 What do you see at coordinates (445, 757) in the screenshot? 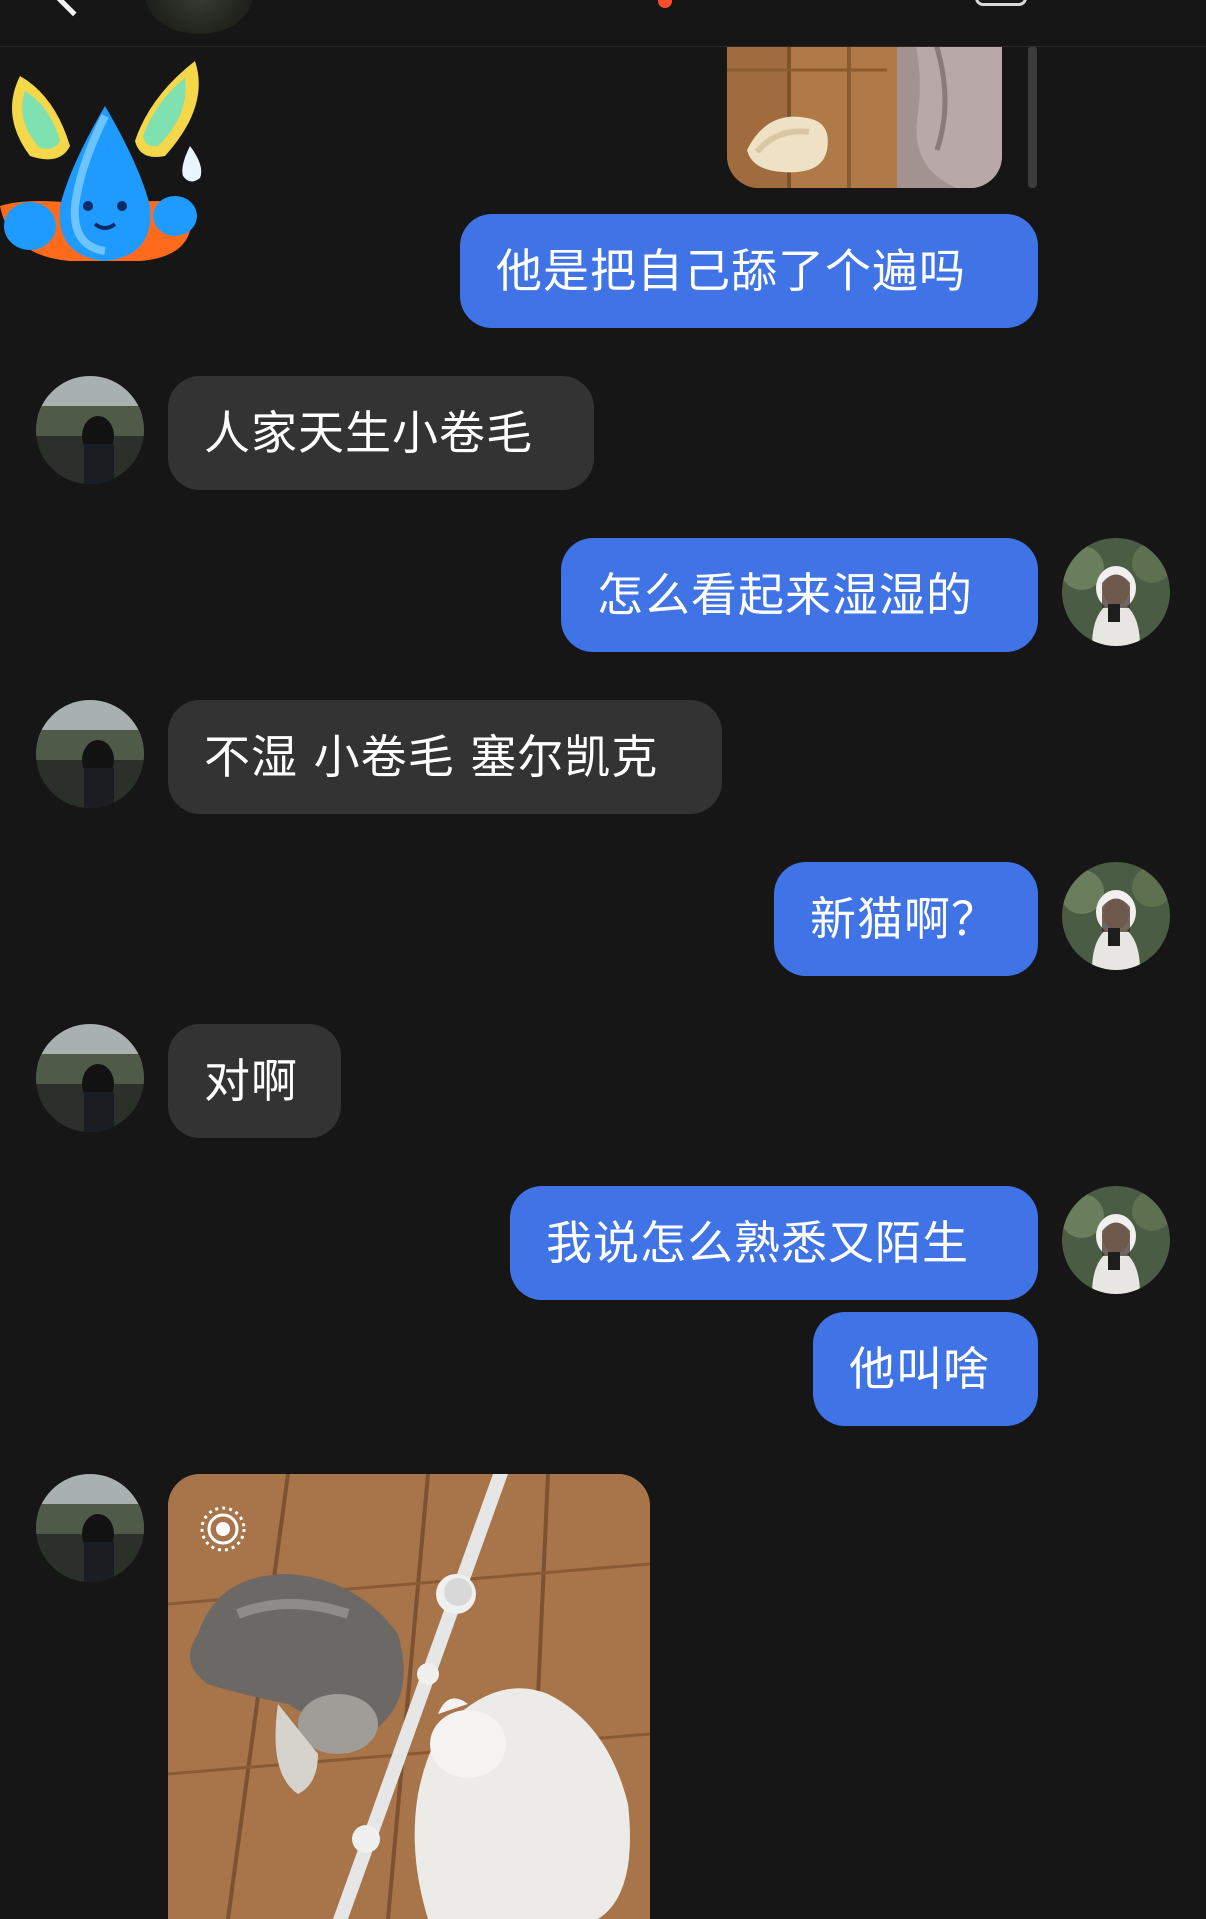
I see `message-bubble-theirs: 不湿 小卷毛 塞尔凯克` at bounding box center [445, 757].